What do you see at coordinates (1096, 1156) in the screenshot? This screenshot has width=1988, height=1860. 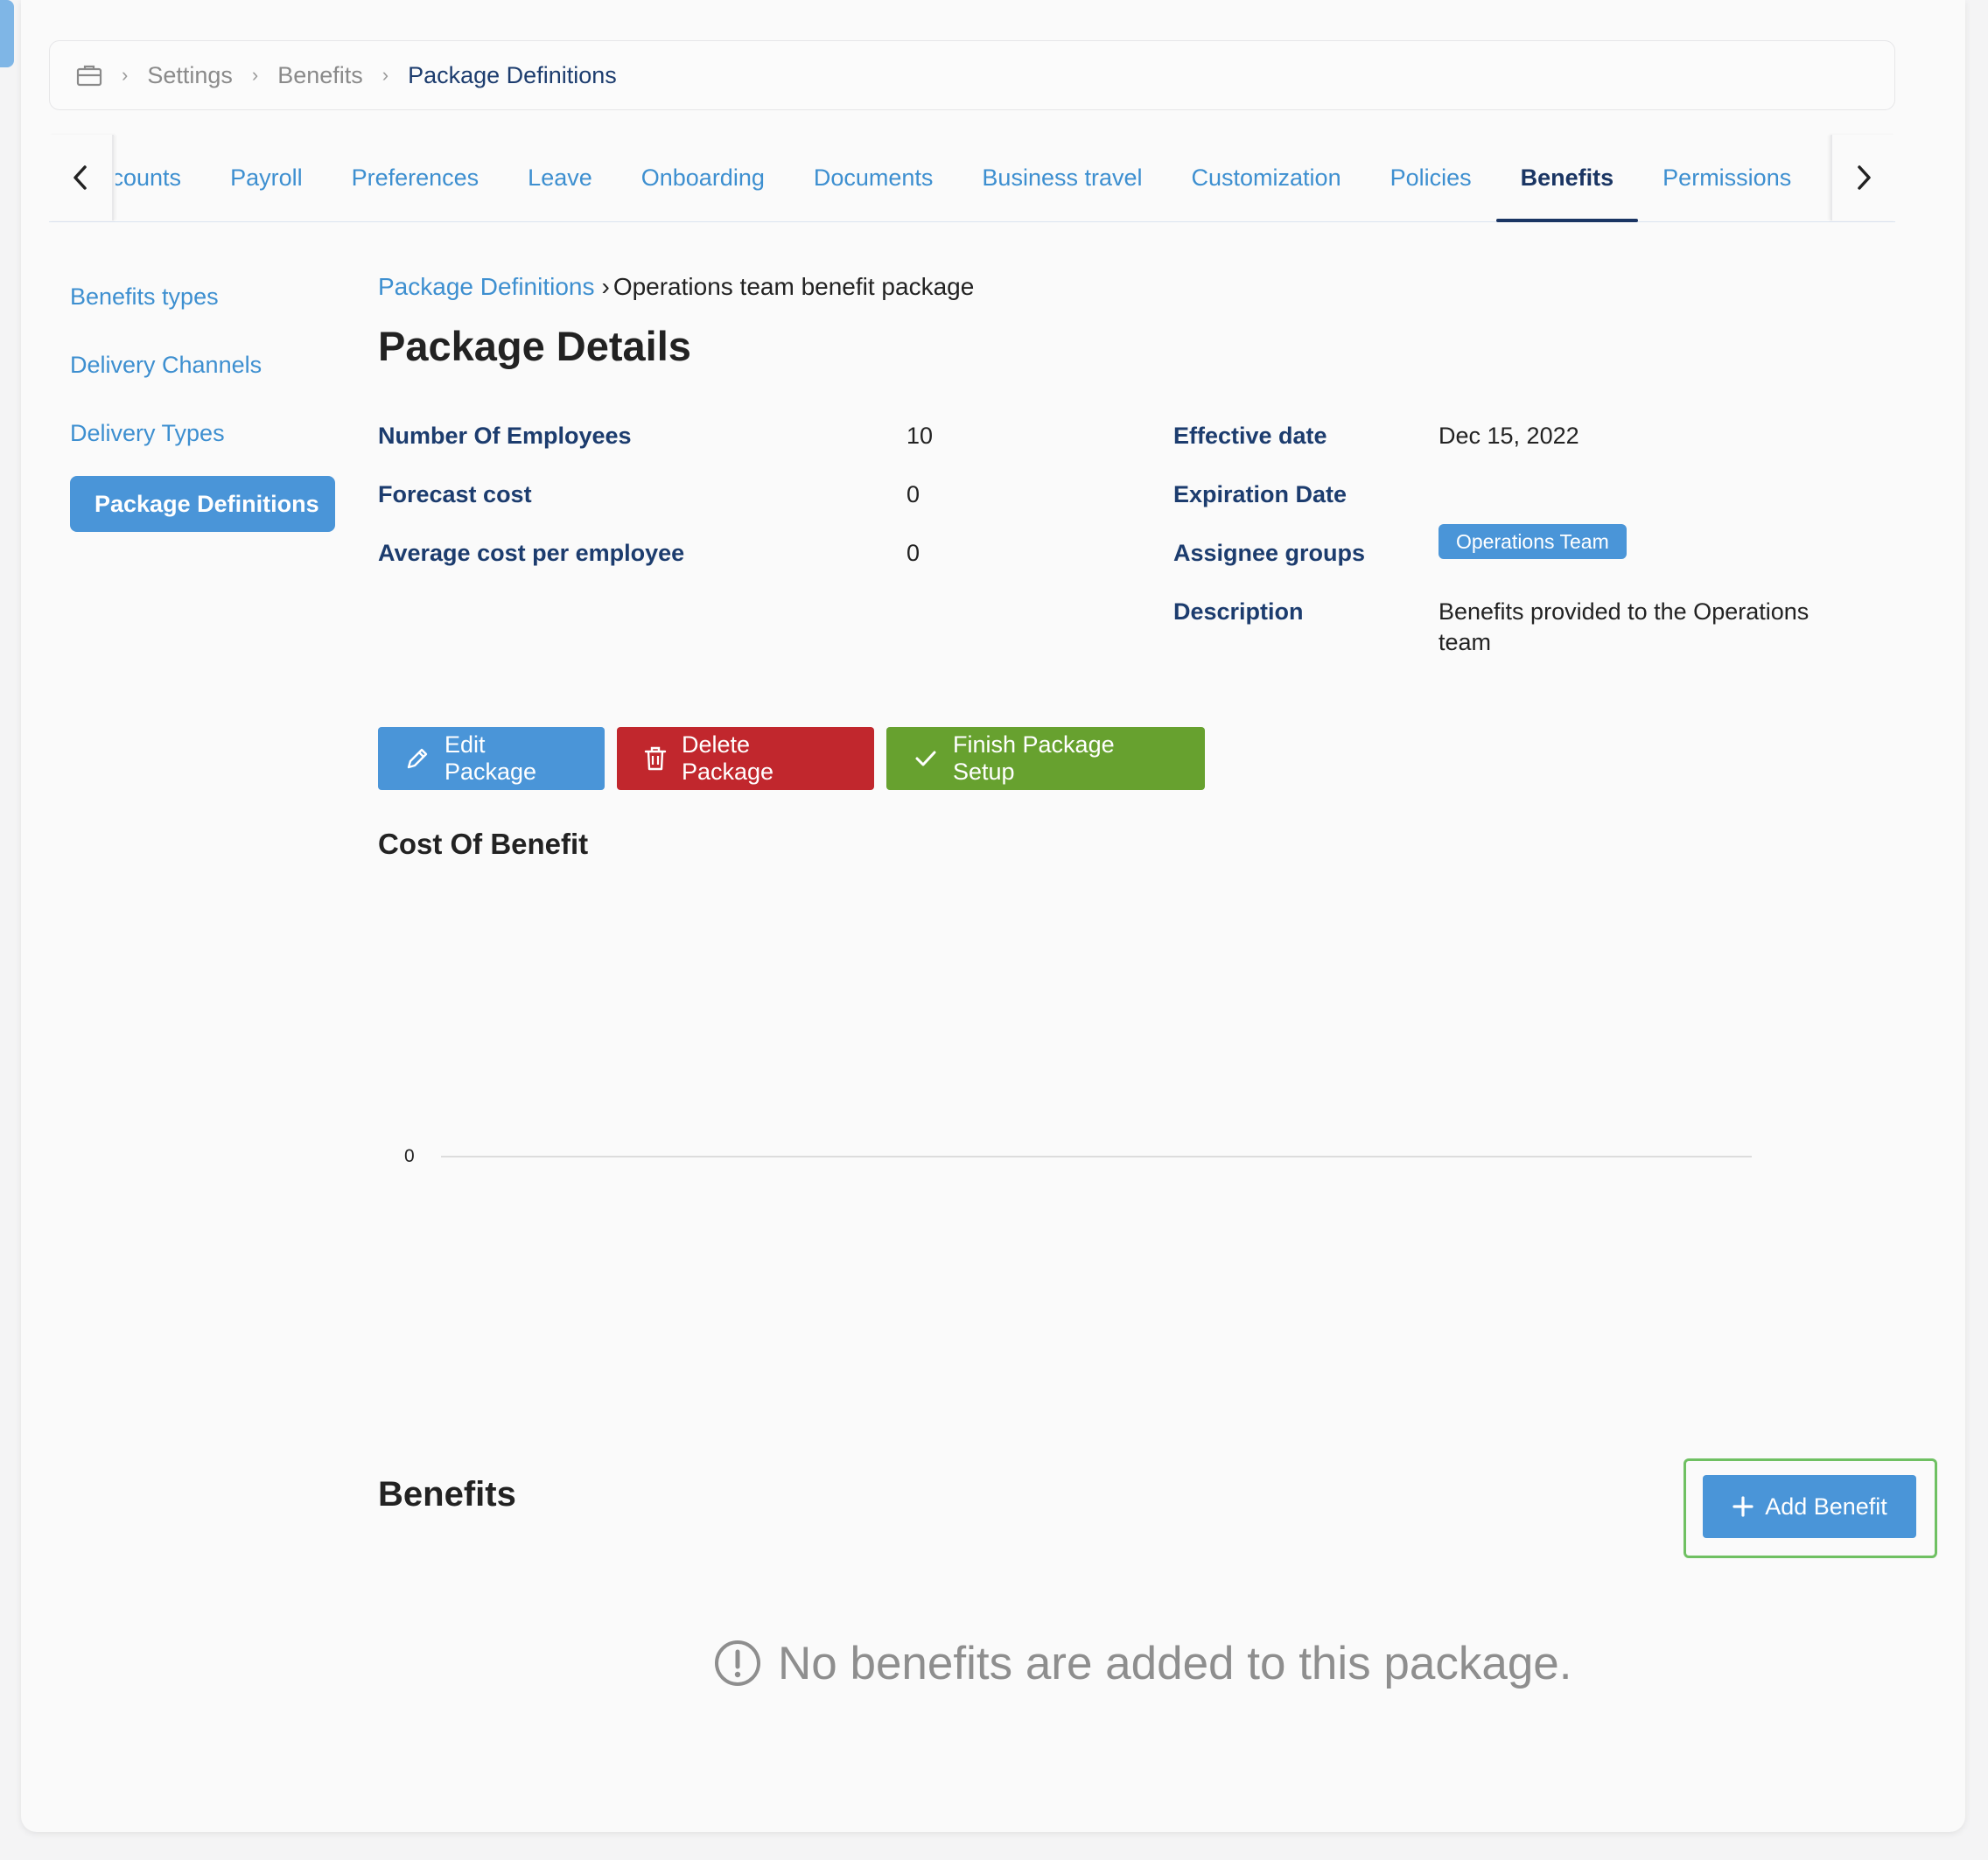 I see `chart-baseline` at bounding box center [1096, 1156].